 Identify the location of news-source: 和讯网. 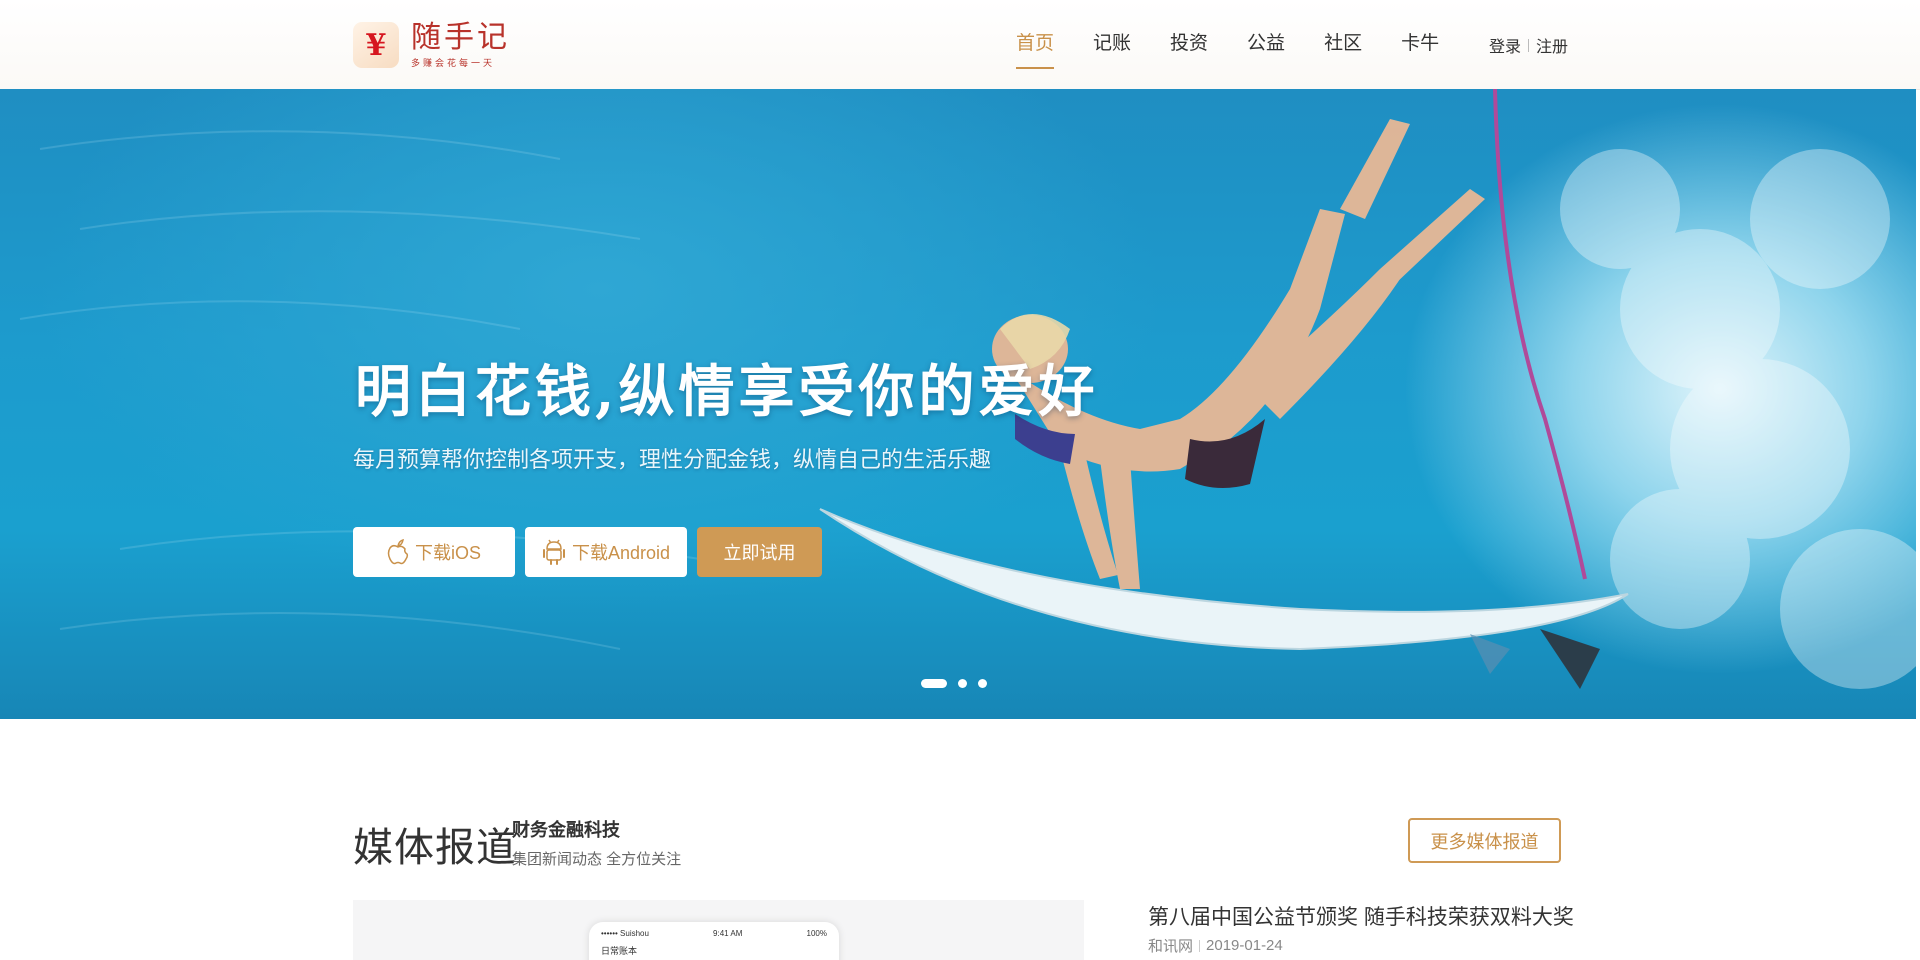
(1171, 946).